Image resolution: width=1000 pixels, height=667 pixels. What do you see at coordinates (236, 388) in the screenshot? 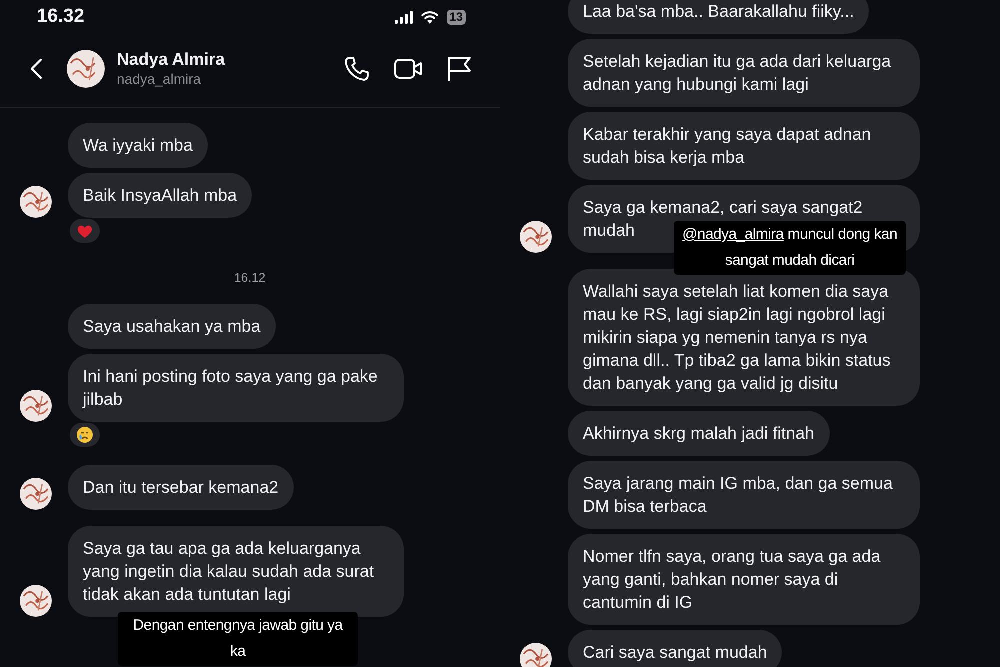
I see `message-bubble: Ini hani posting foto saya yang ga pake jilbab` at bounding box center [236, 388].